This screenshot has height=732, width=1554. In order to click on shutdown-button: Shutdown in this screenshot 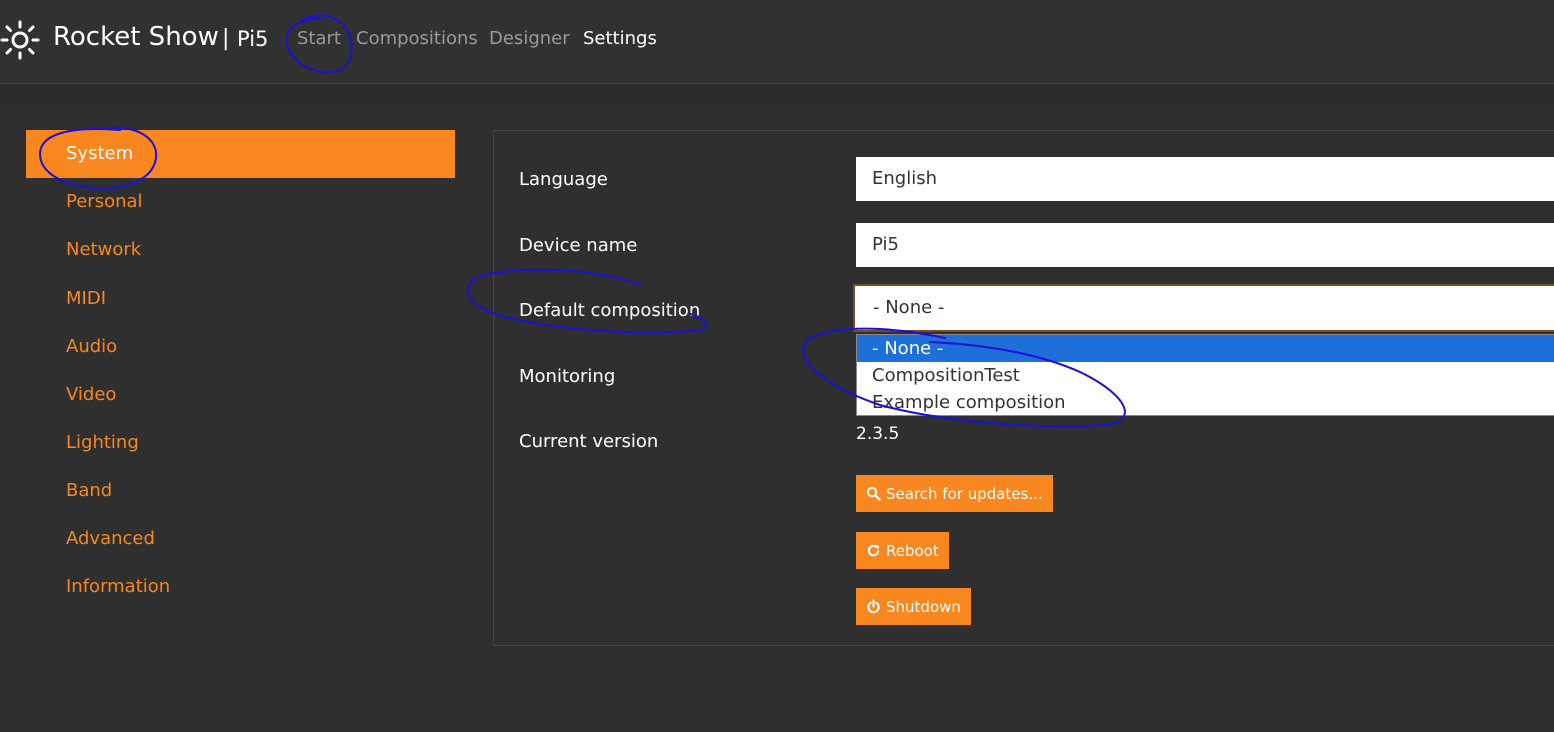, I will do `click(913, 606)`.